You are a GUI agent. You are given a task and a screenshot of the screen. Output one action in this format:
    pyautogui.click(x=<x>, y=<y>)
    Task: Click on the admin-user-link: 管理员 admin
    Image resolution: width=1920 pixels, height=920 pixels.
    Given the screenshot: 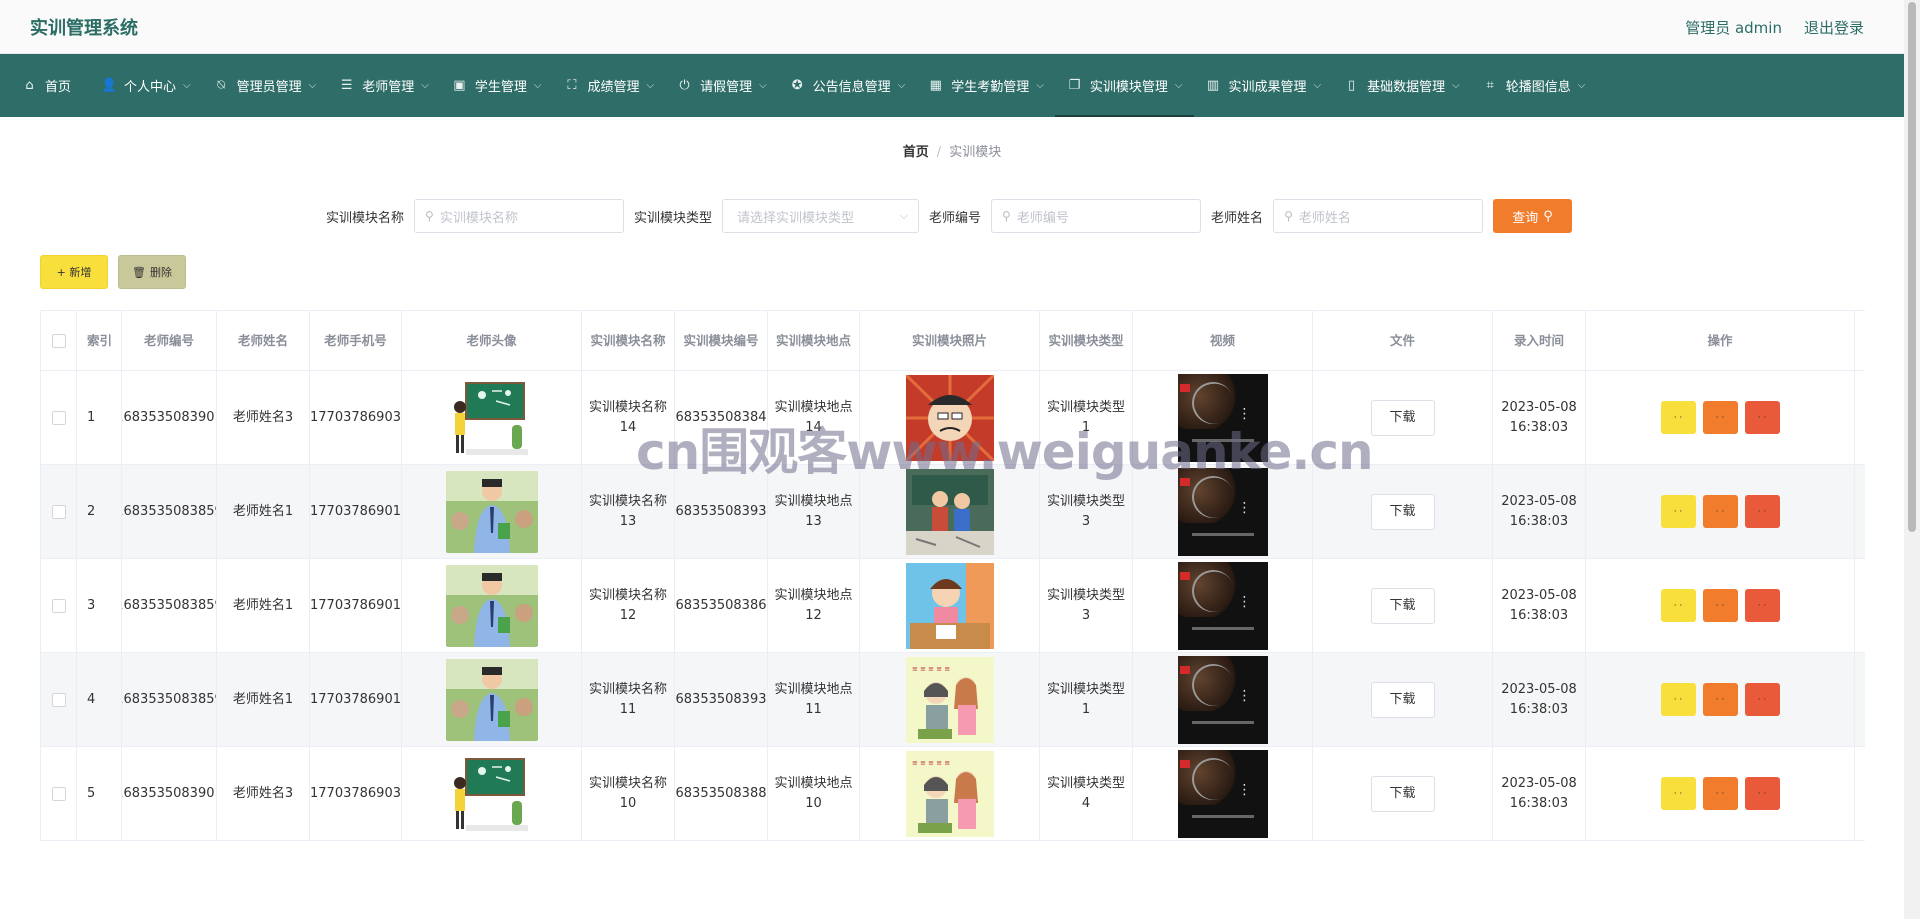 What is the action you would take?
    pyautogui.click(x=1733, y=27)
    